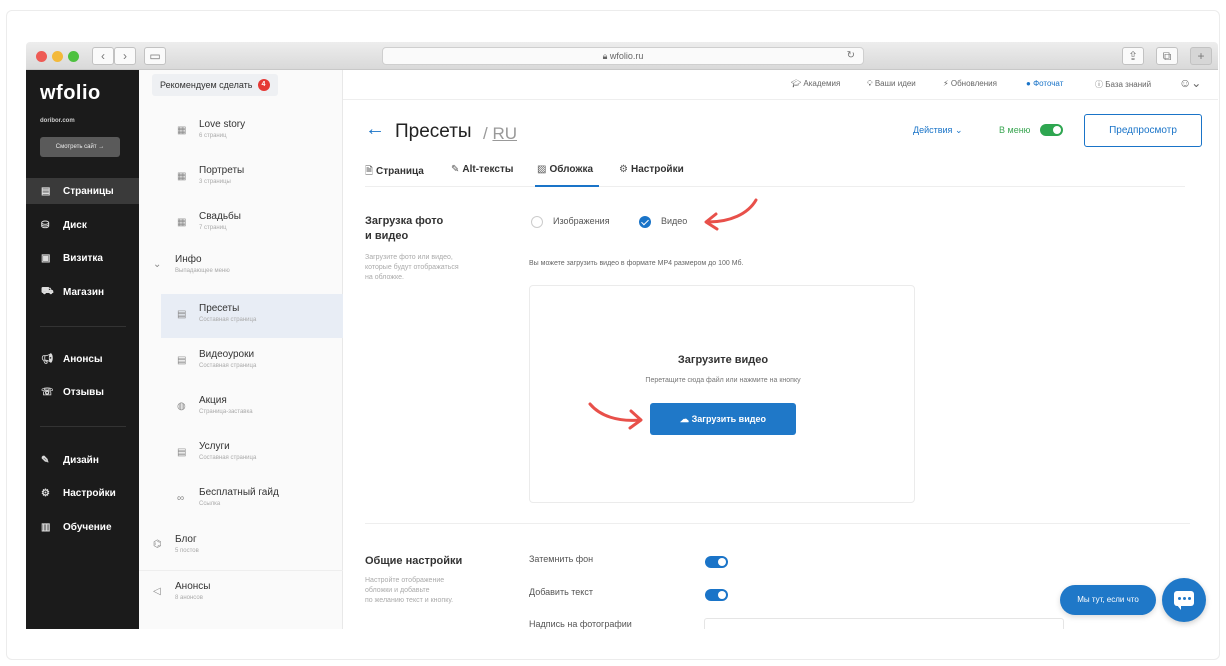 The width and height of the screenshot is (1226, 666). What do you see at coordinates (213, 400) in the screenshot?
I see `tree-item-title: Акция` at bounding box center [213, 400].